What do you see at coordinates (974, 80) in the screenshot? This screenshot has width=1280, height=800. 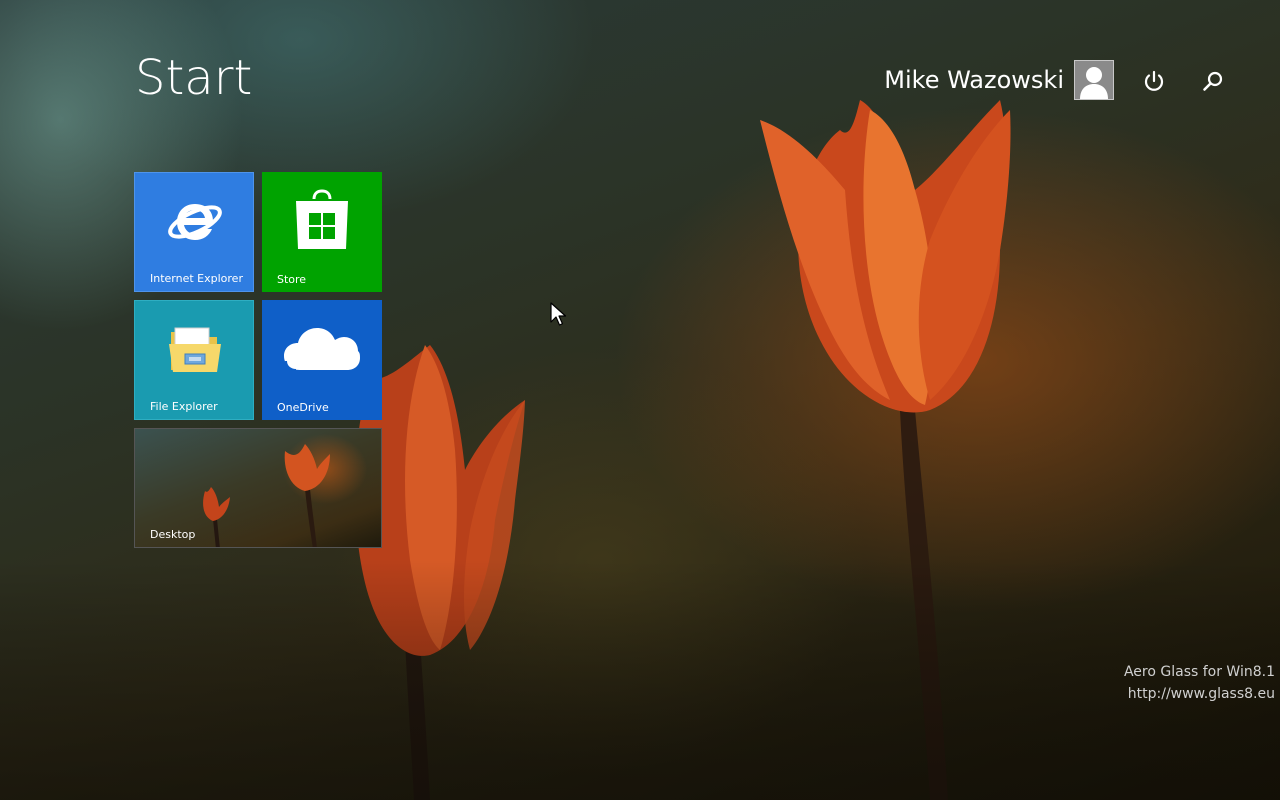 I see `user-name: Mike Wazowski` at bounding box center [974, 80].